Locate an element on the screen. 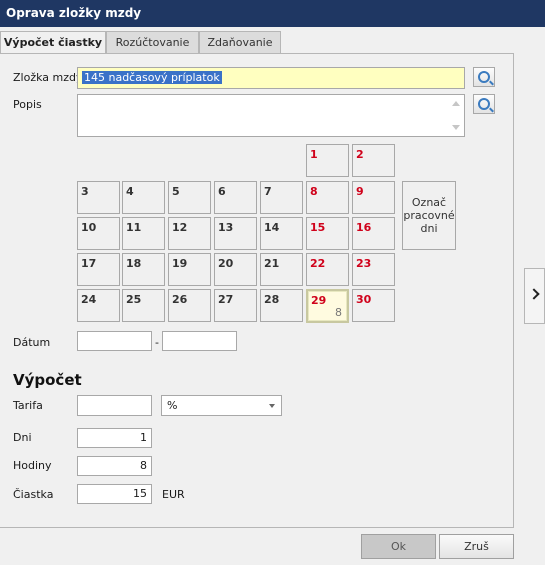  calendar-day: 6 is located at coordinates (235, 197).